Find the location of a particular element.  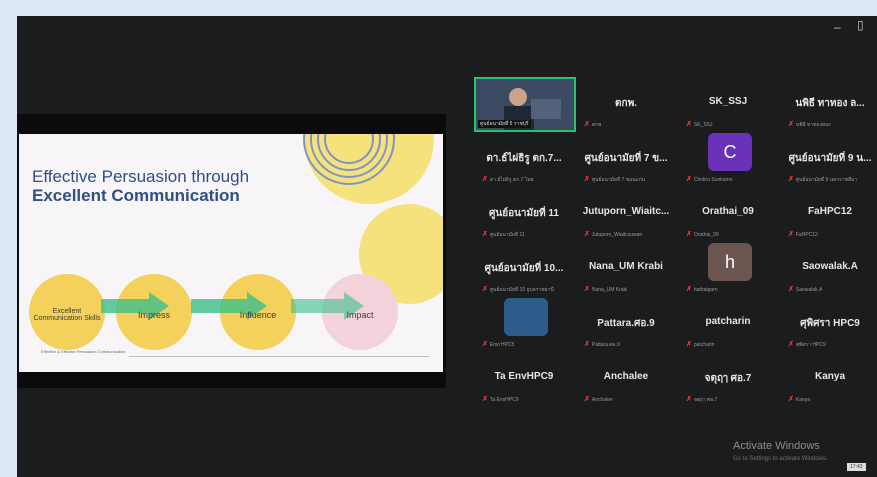

participant-label: ✗ Ta EnvHPC9 is located at coordinates (500, 399).